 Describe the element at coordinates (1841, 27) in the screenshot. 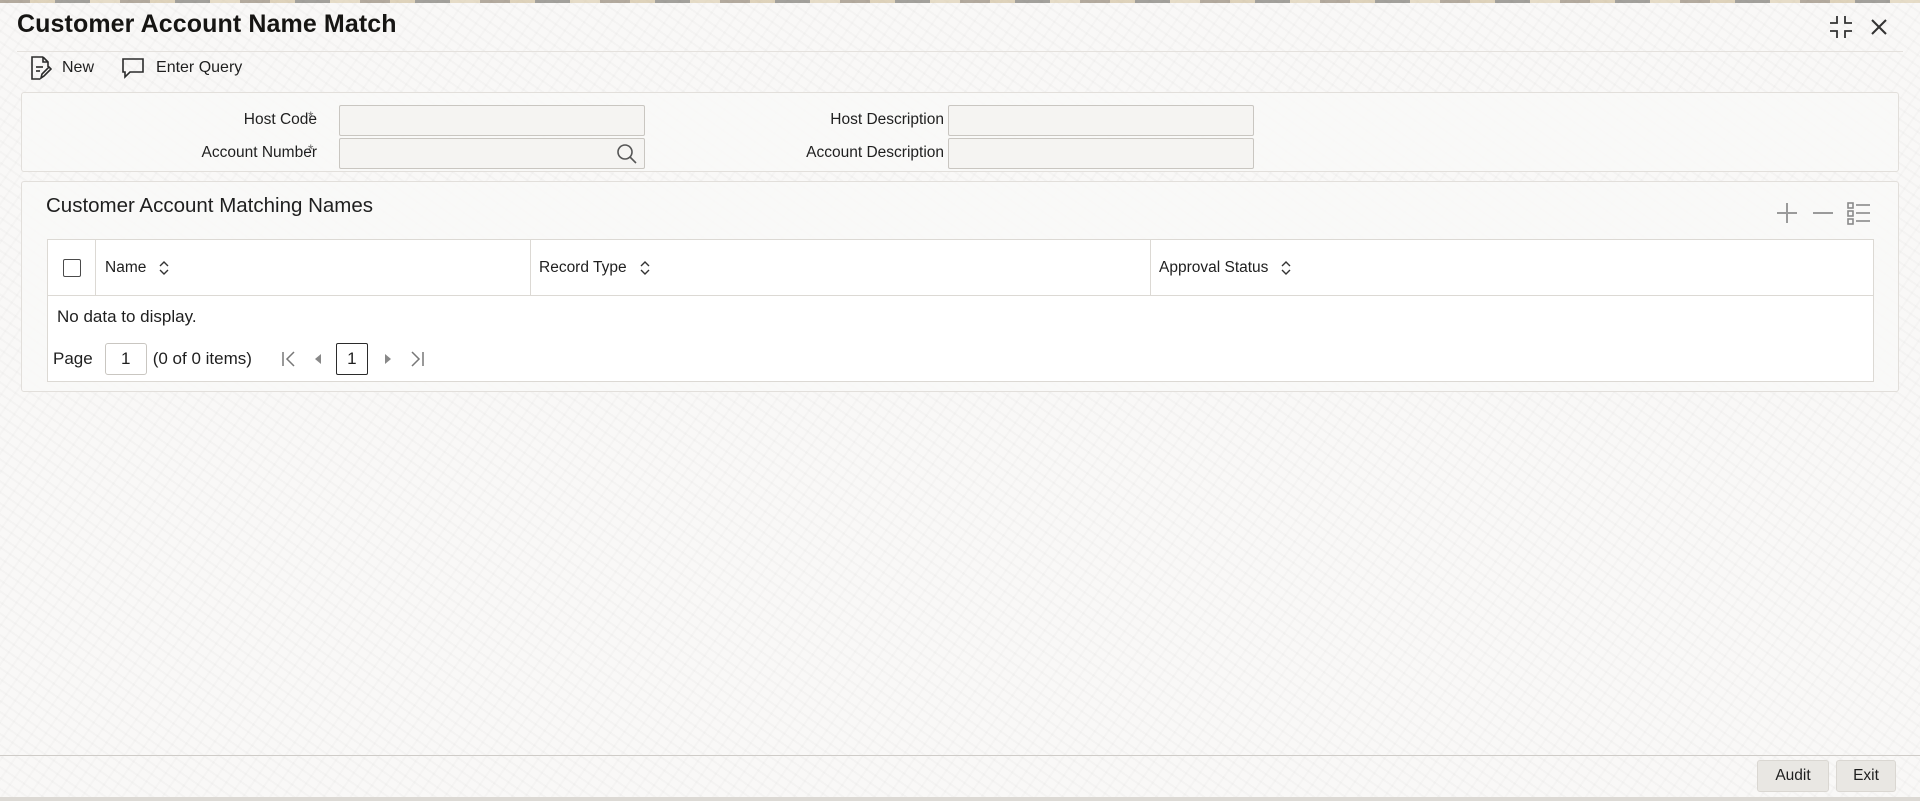

I see `collapse-icon` at that location.